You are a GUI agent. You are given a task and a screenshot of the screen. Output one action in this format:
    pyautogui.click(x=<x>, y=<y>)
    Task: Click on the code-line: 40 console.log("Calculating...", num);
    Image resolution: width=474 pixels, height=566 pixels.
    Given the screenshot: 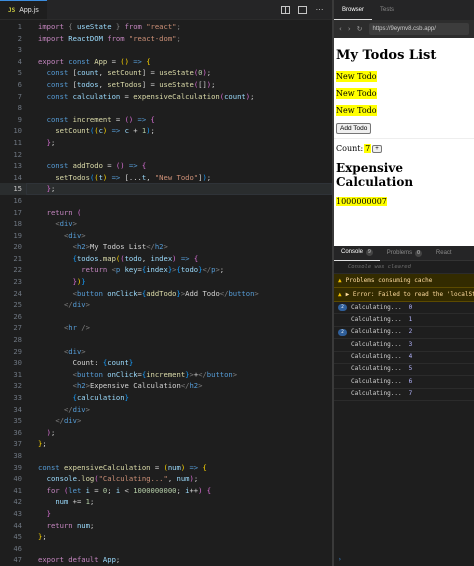 What is the action you would take?
    pyautogui.click(x=166, y=479)
    